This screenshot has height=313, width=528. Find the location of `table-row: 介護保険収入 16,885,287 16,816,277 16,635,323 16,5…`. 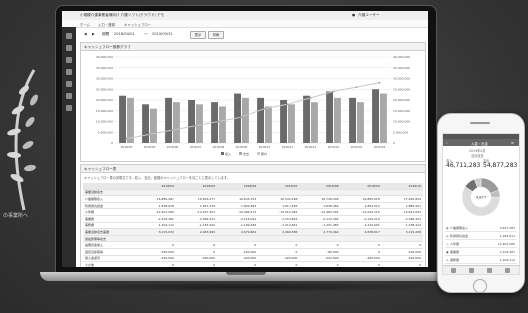

table-row: 介護保険収入 16,885,287 16,816,277 16,635,323 16,5… is located at coordinates (253, 199).